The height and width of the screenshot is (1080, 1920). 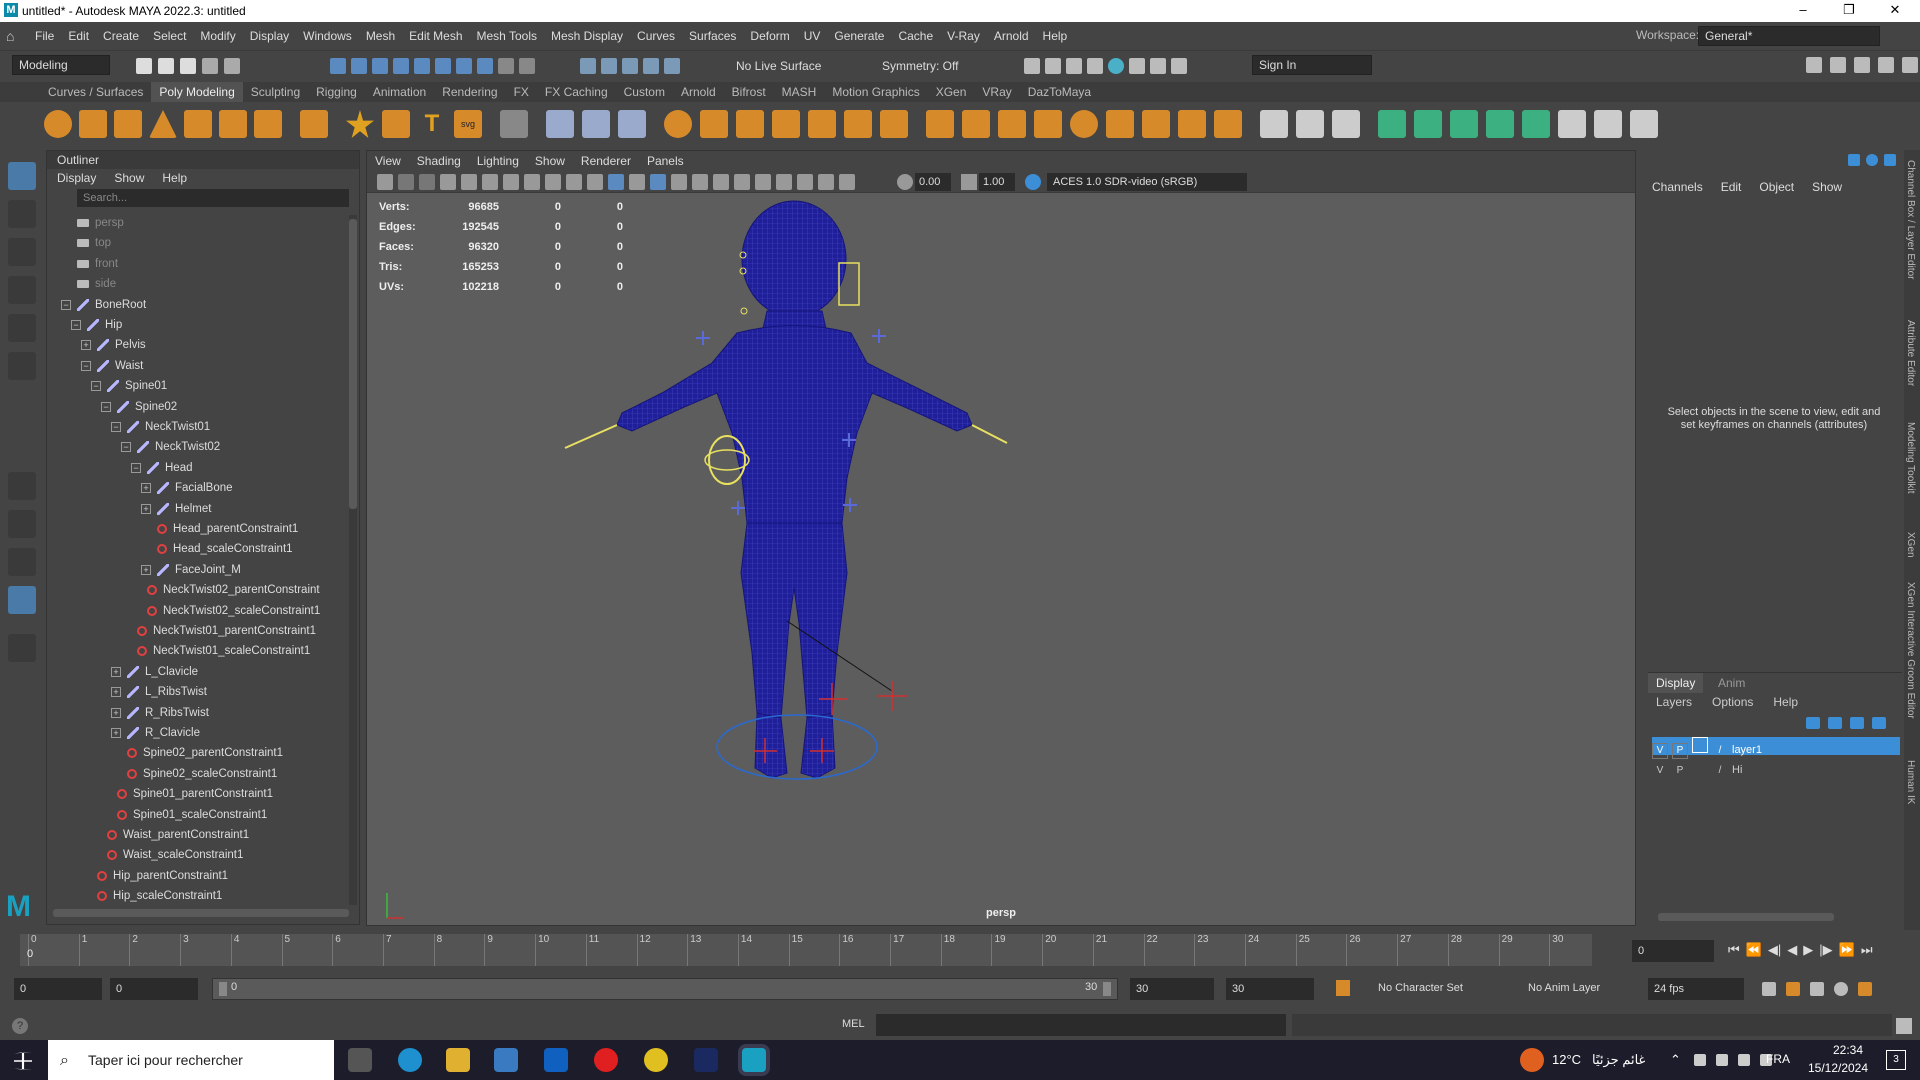 I want to click on mirror-icon, so click(x=750, y=124).